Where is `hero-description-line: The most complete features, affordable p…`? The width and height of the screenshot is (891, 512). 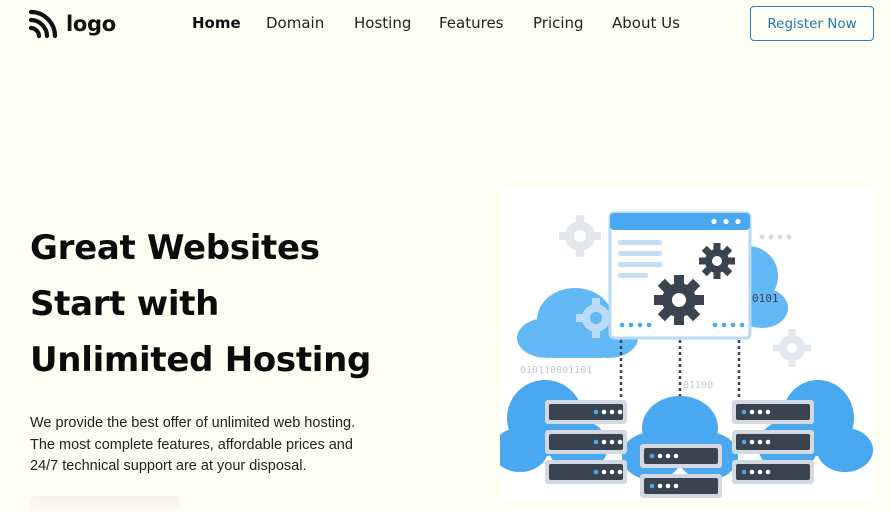 hero-description-line: The most complete features, affordable p… is located at coordinates (191, 444).